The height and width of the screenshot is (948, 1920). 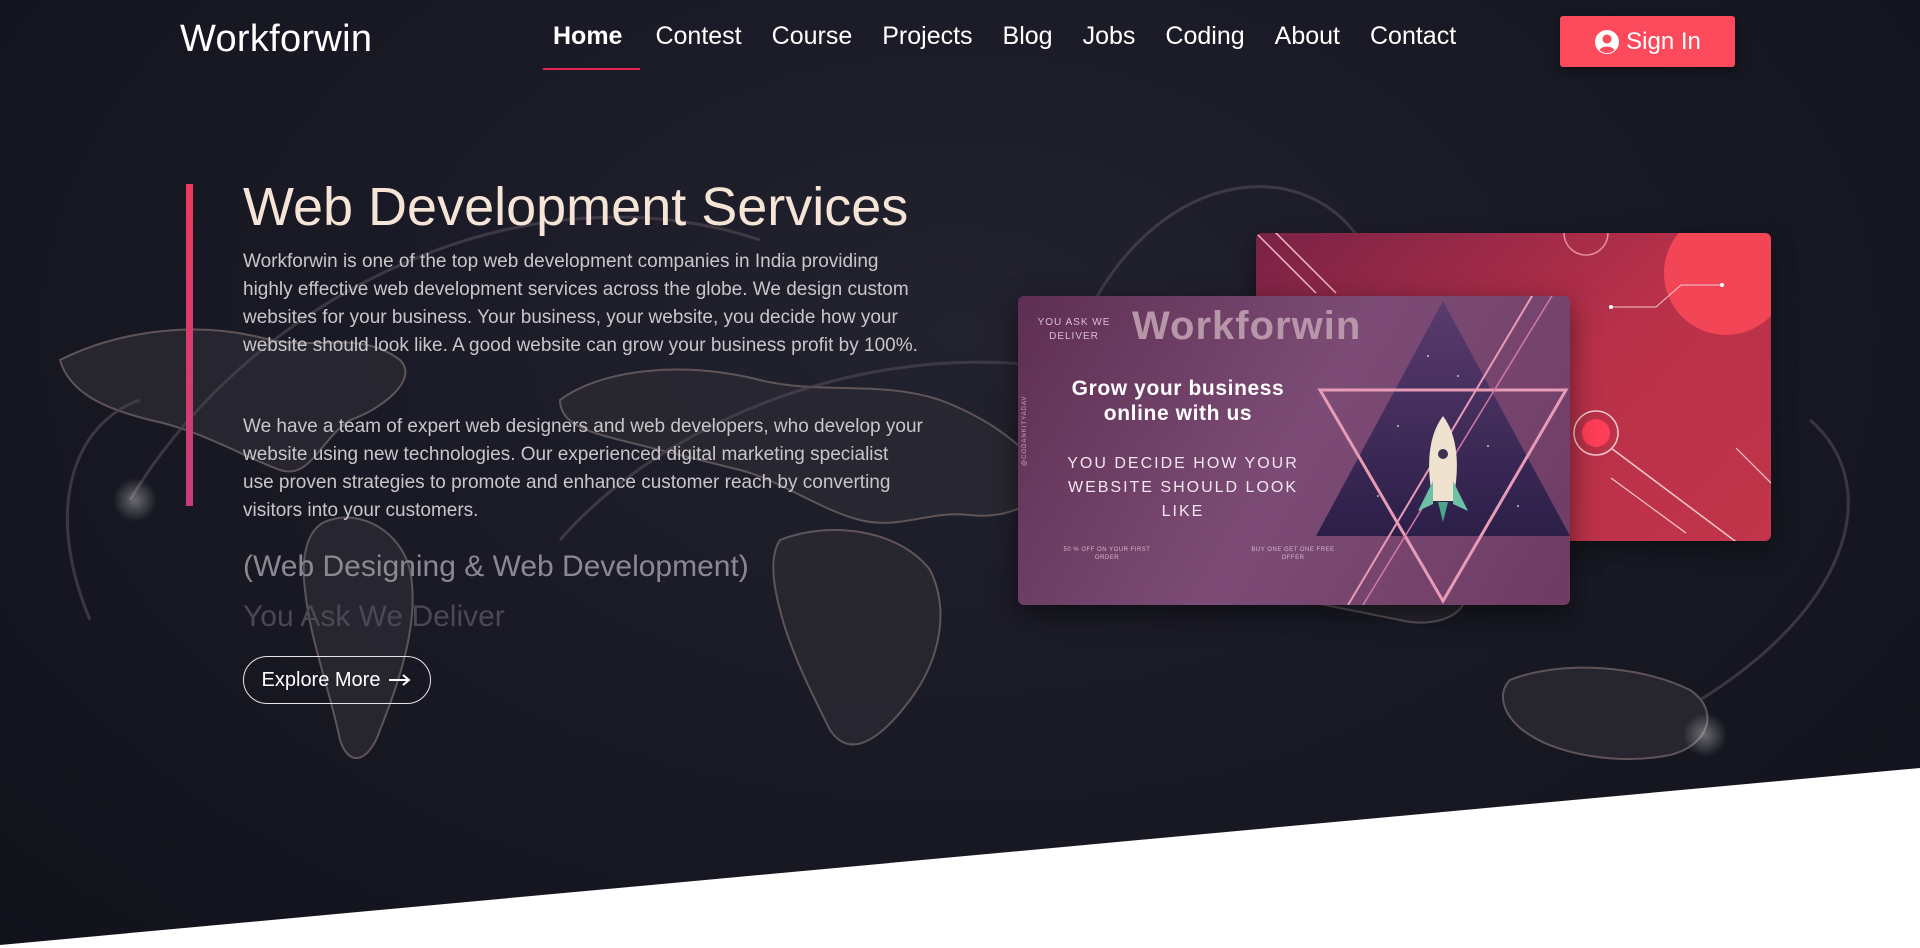 What do you see at coordinates (927, 36) in the screenshot?
I see `nav-item-projects: Projects` at bounding box center [927, 36].